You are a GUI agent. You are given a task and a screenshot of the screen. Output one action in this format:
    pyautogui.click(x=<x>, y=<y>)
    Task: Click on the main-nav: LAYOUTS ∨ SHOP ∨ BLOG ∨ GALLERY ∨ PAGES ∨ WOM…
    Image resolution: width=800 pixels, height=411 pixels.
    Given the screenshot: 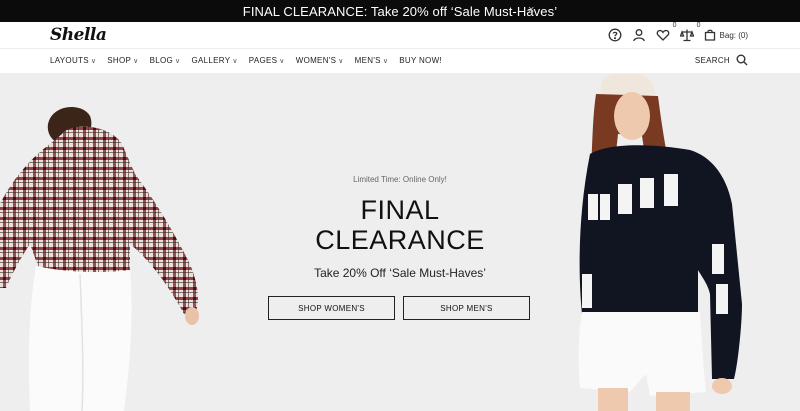 What is the action you would take?
    pyautogui.click(x=400, y=61)
    